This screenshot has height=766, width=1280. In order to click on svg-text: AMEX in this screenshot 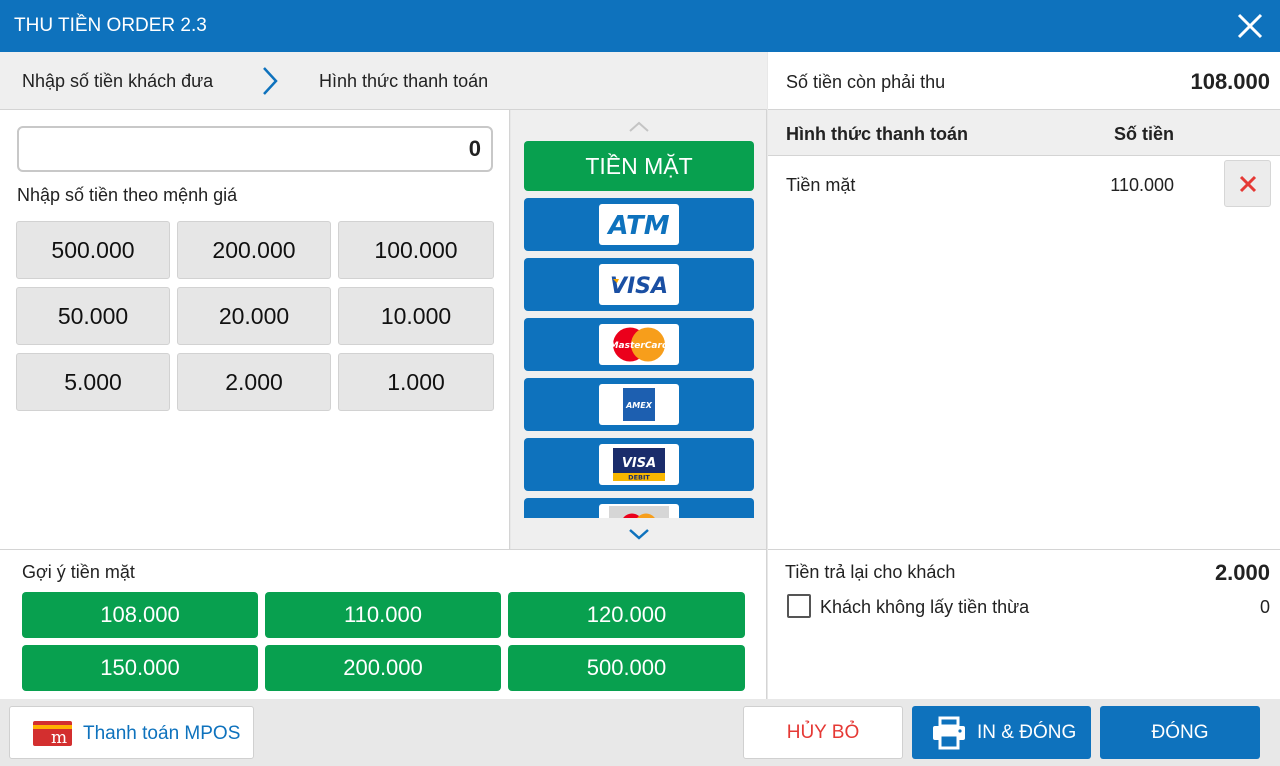, I will do `click(639, 405)`.